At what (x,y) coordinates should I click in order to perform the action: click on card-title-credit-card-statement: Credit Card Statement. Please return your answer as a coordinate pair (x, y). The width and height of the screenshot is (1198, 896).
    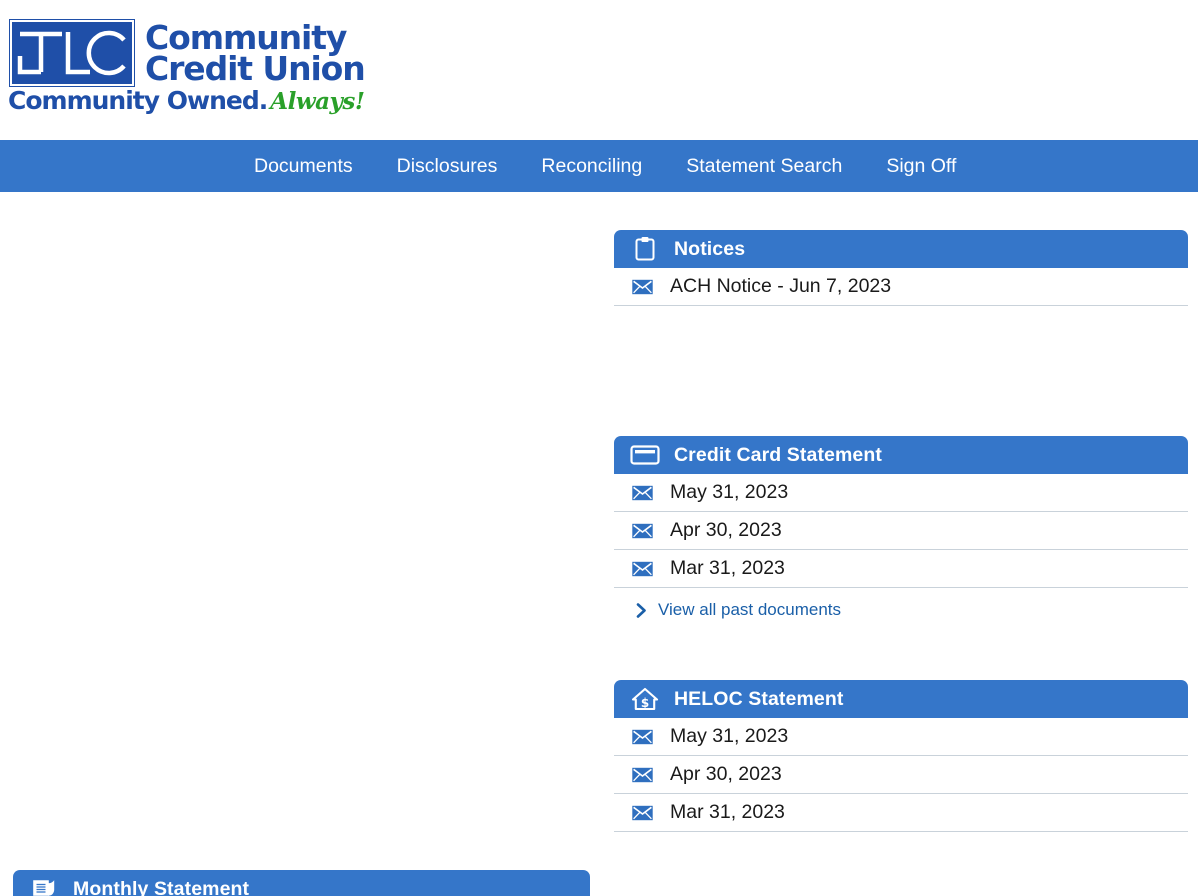
    Looking at the image, I should click on (778, 454).